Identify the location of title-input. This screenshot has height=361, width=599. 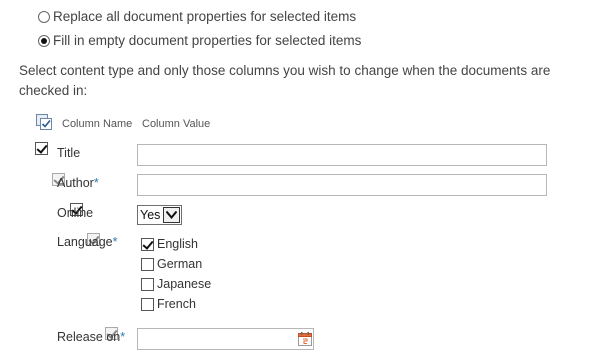
(342, 155).